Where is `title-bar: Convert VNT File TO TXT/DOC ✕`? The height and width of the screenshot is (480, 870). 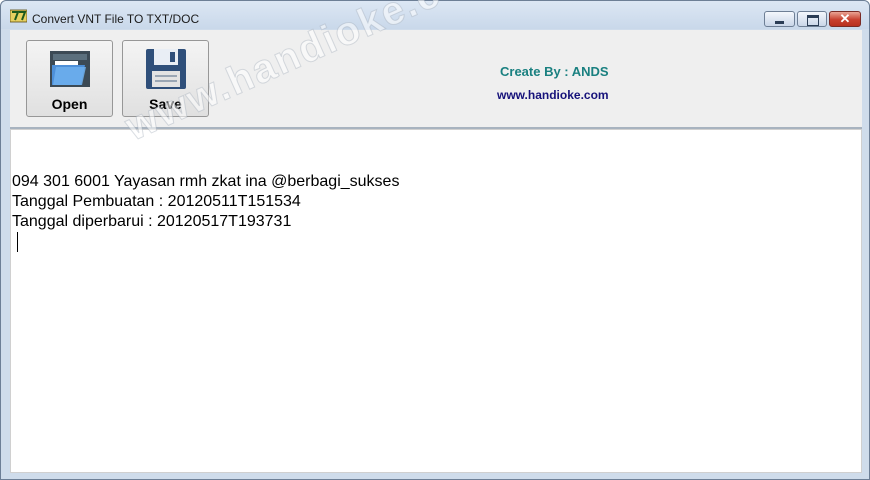
title-bar: Convert VNT File TO TXT/DOC ✕ is located at coordinates (435, 15).